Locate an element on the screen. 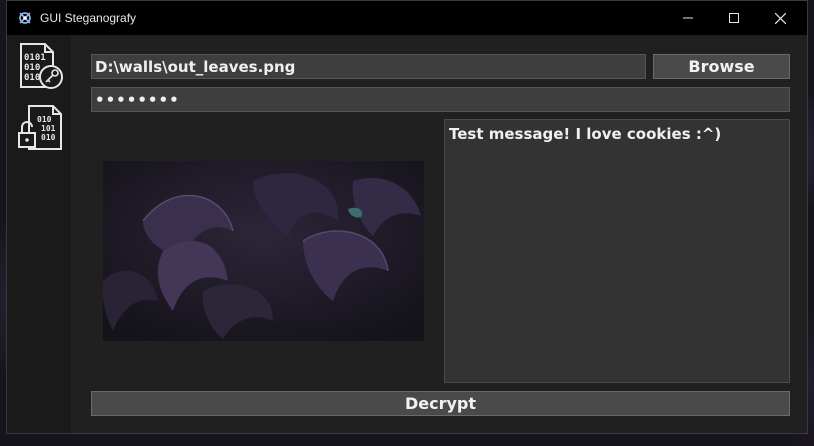  window-title: GUI Steganografy is located at coordinates (88, 18).